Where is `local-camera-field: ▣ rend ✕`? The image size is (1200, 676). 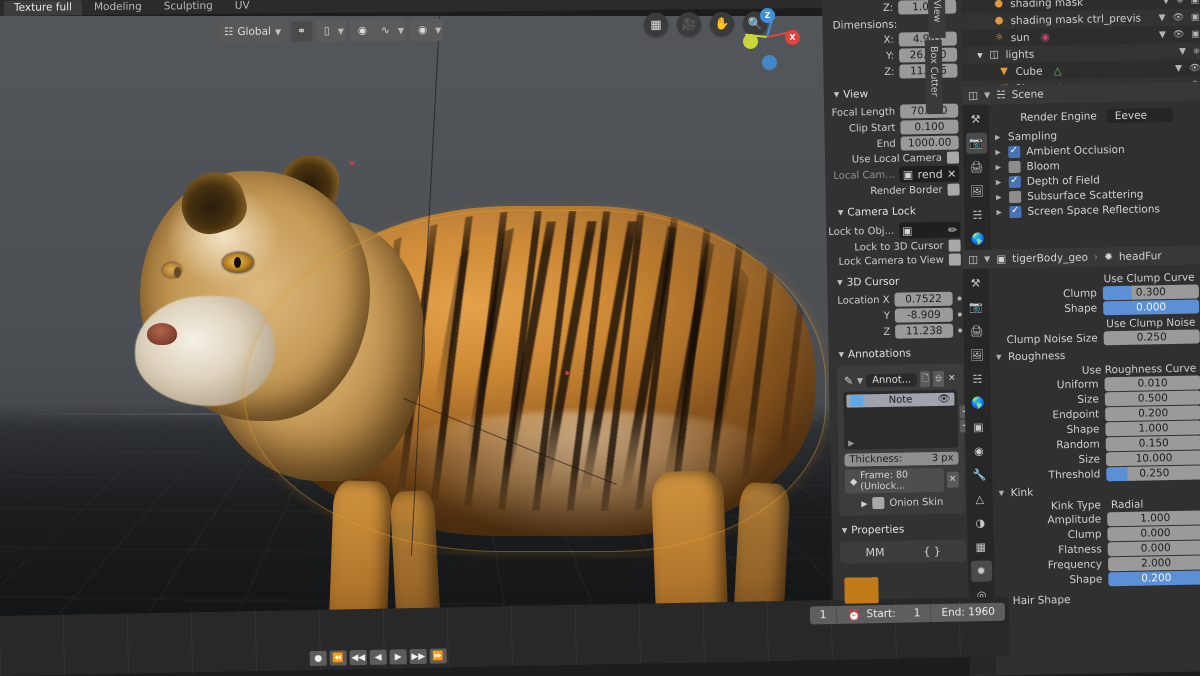 local-camera-field: ▣ rend ✕ is located at coordinates (929, 174).